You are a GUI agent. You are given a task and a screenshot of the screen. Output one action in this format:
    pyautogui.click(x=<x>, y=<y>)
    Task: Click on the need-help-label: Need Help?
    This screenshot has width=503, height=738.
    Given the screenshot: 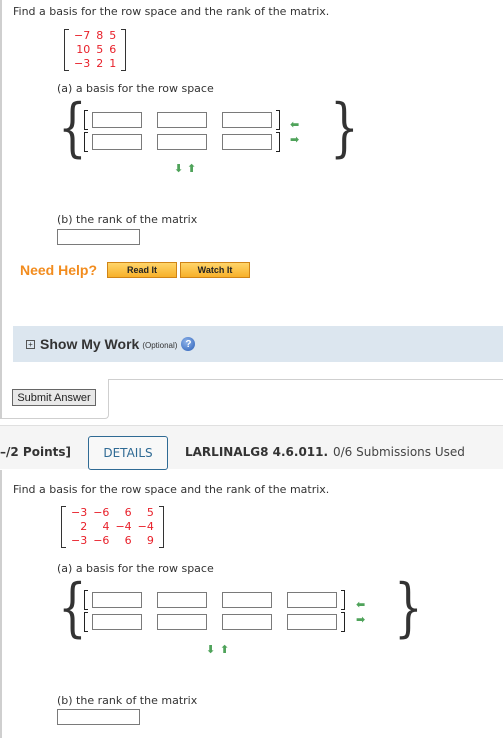 What is the action you would take?
    pyautogui.click(x=59, y=270)
    